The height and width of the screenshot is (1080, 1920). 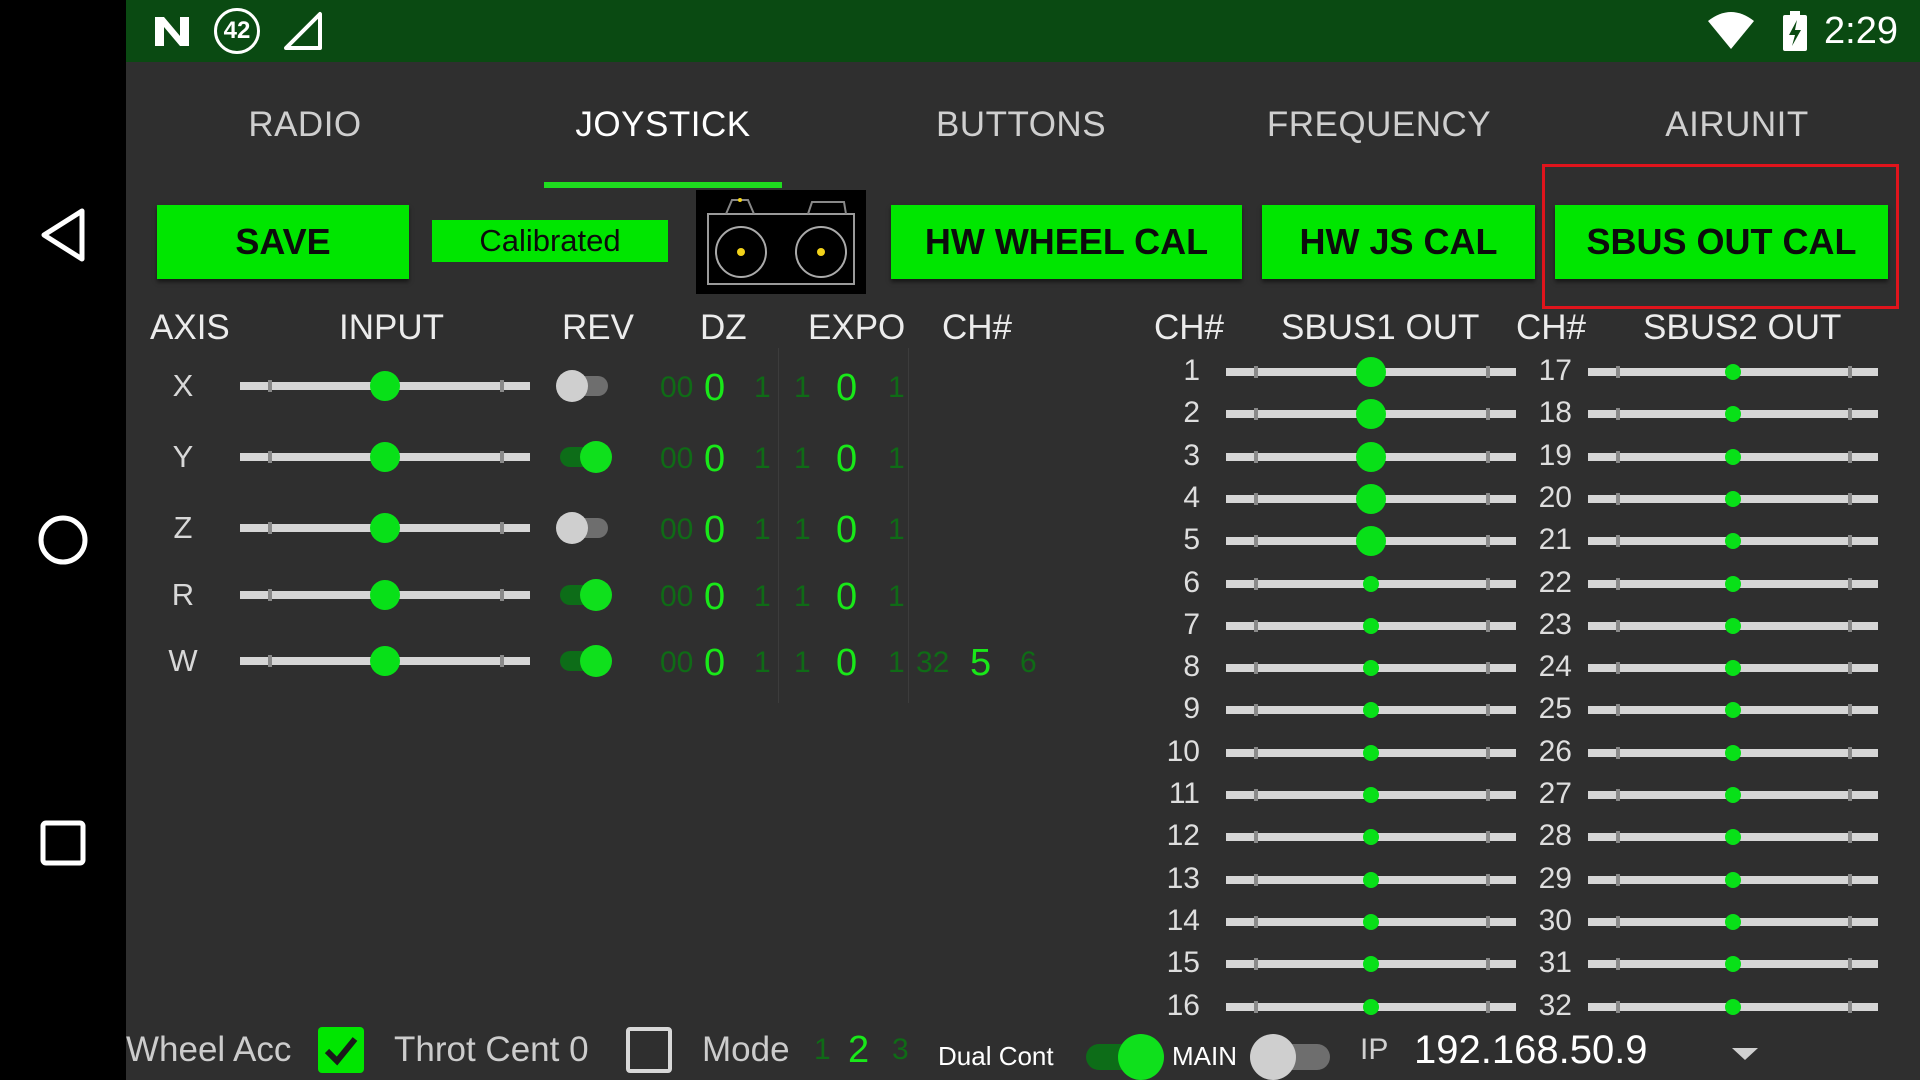 I want to click on sbus1-slider-ch4, so click(x=1371, y=499).